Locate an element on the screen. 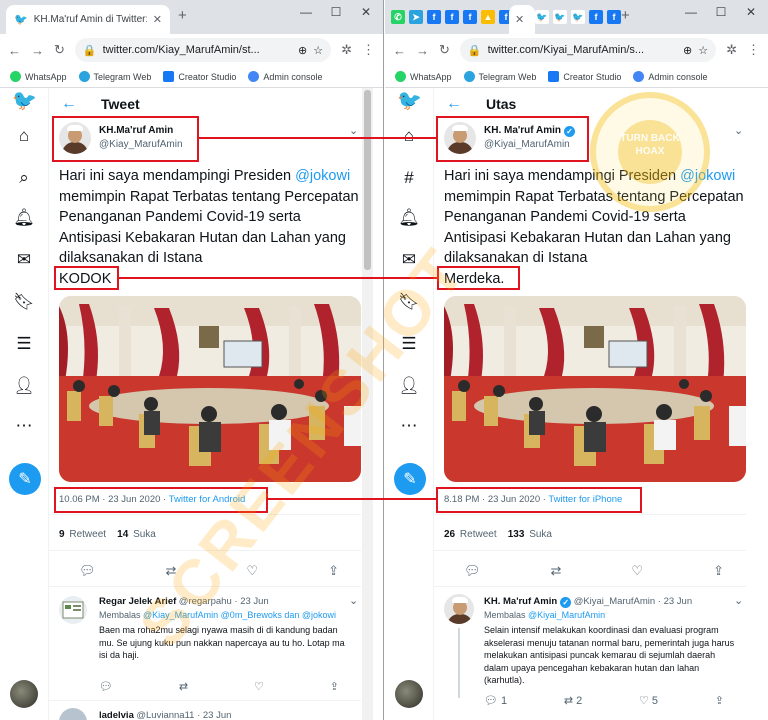  reply-author-name: KH. Ma'ruf Amin ✓ is located at coordinates (528, 602).